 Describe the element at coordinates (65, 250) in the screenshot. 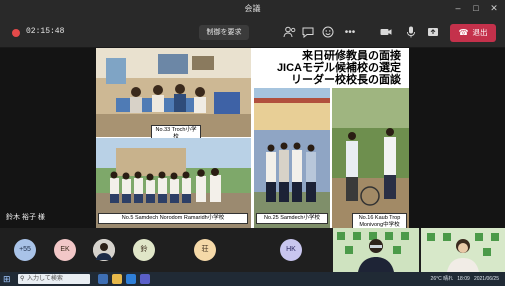

I see `participant-avatar: EK` at that location.